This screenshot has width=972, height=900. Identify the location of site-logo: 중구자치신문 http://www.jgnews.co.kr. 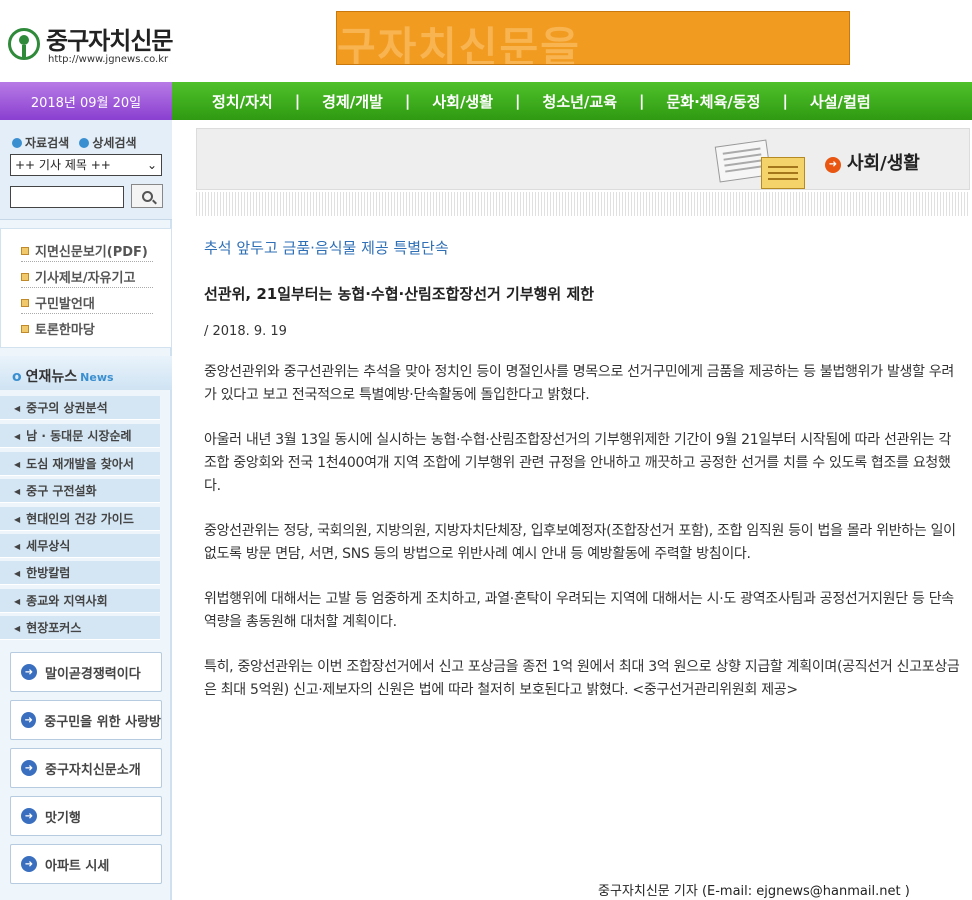
(90, 45).